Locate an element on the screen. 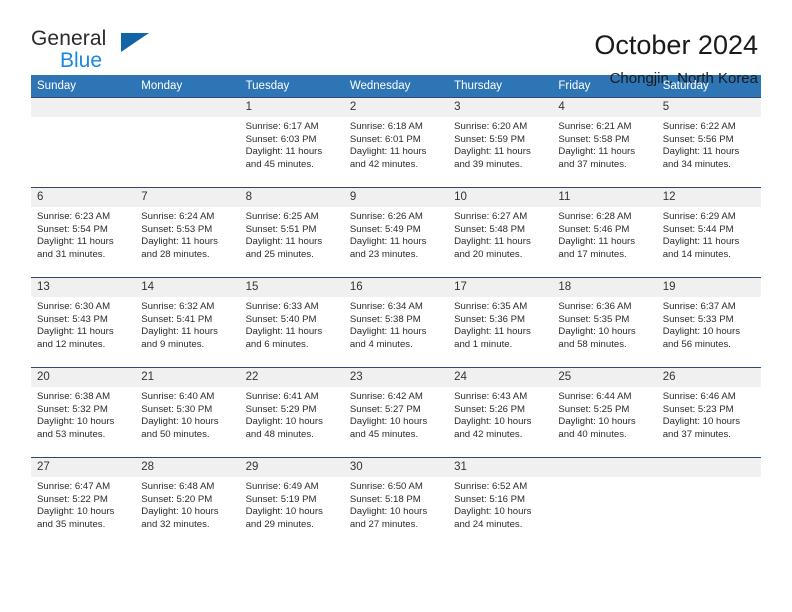 The width and height of the screenshot is (792, 612). sunrise-line: Sunrise: 6:30 AM is located at coordinates (74, 306).